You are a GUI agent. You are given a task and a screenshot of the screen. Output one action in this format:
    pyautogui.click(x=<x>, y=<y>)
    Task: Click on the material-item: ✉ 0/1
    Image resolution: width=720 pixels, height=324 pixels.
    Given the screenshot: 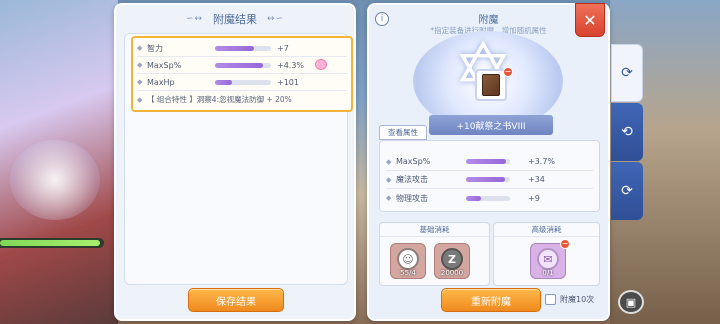 What is the action you would take?
    pyautogui.click(x=548, y=261)
    